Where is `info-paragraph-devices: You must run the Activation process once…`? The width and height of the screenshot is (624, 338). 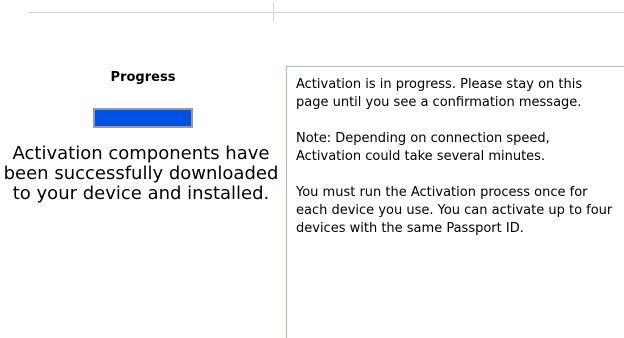
info-paragraph-devices: You must run the Activation process once… is located at coordinates (454, 210).